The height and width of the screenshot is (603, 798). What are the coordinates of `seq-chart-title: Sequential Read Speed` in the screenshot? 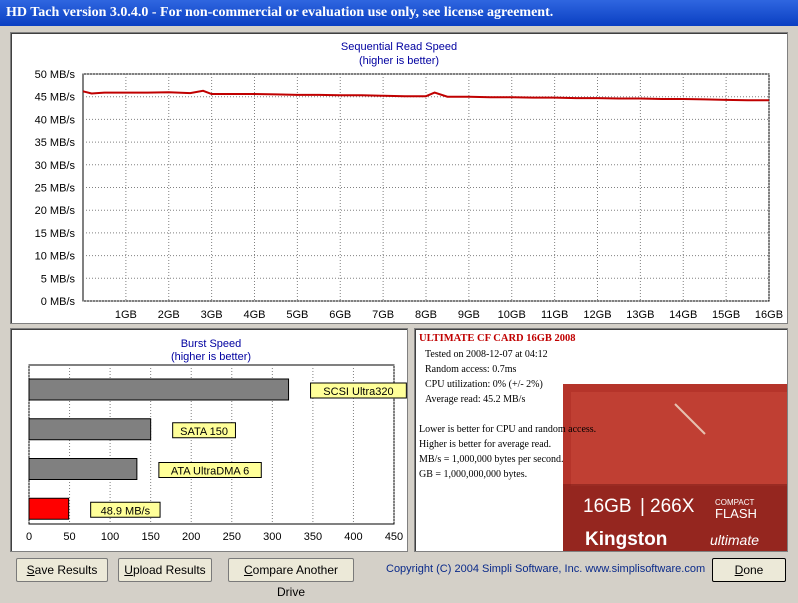 It's located at (399, 47).